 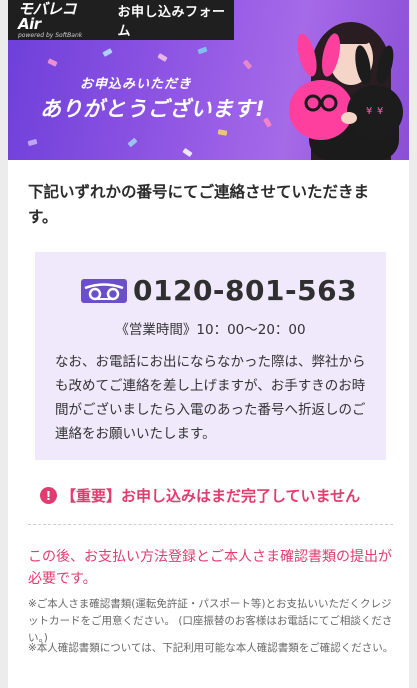 I want to click on important-alert: ! 【重要】お申し込みはまだ完了していません, so click(x=200, y=495).